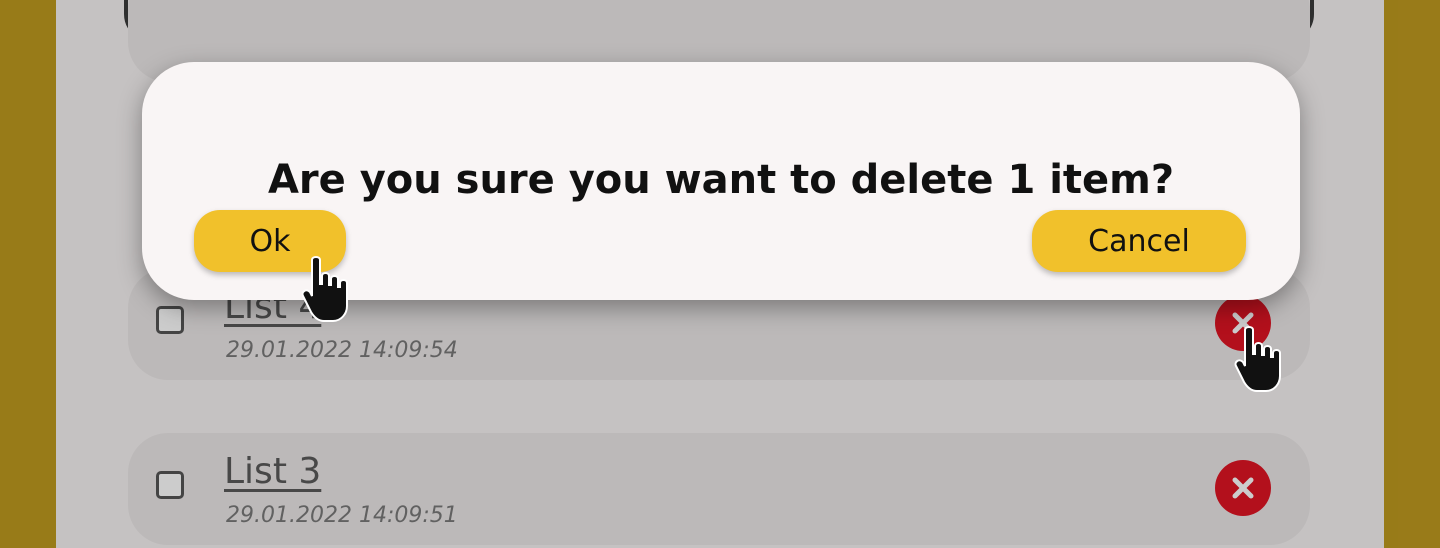  What do you see at coordinates (270, 241) in the screenshot?
I see `ok-button: Ok` at bounding box center [270, 241].